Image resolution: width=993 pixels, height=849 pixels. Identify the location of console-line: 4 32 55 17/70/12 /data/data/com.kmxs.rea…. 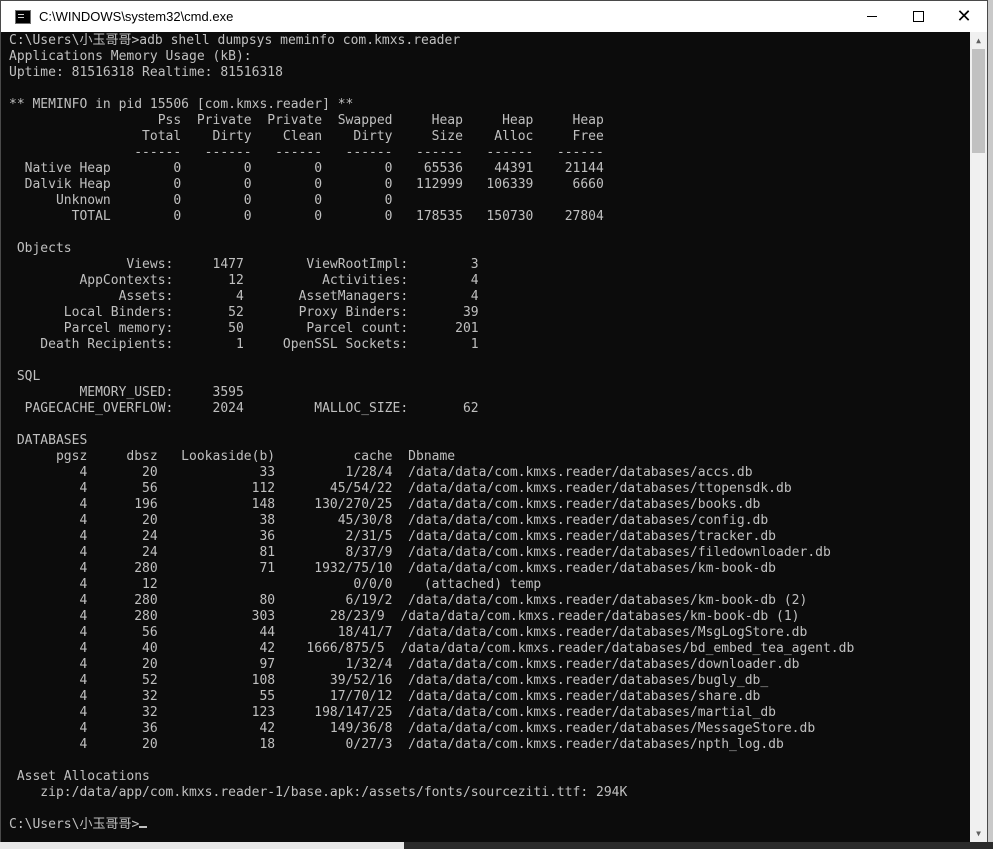
(385, 696).